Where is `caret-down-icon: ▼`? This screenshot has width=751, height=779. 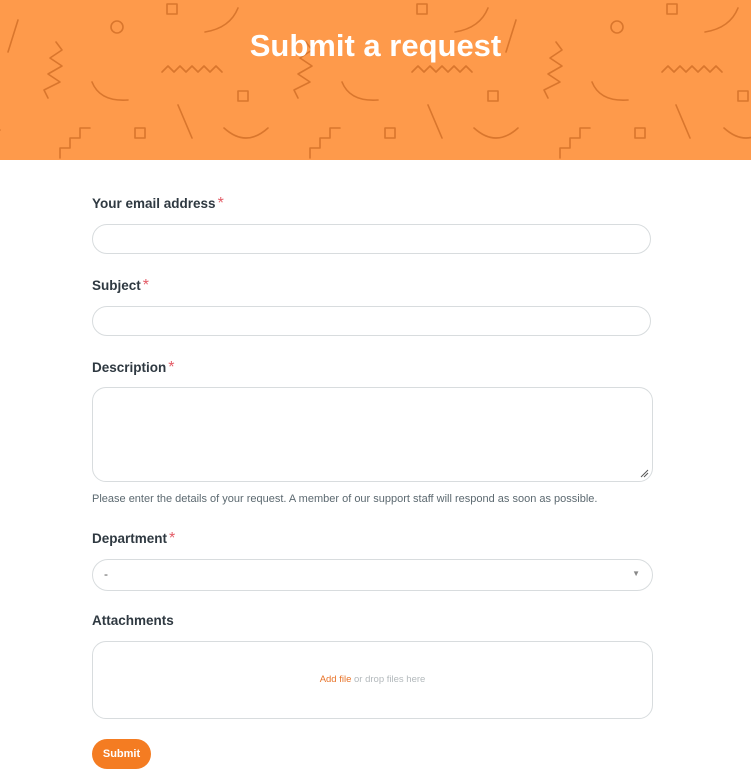 caret-down-icon: ▼ is located at coordinates (636, 573).